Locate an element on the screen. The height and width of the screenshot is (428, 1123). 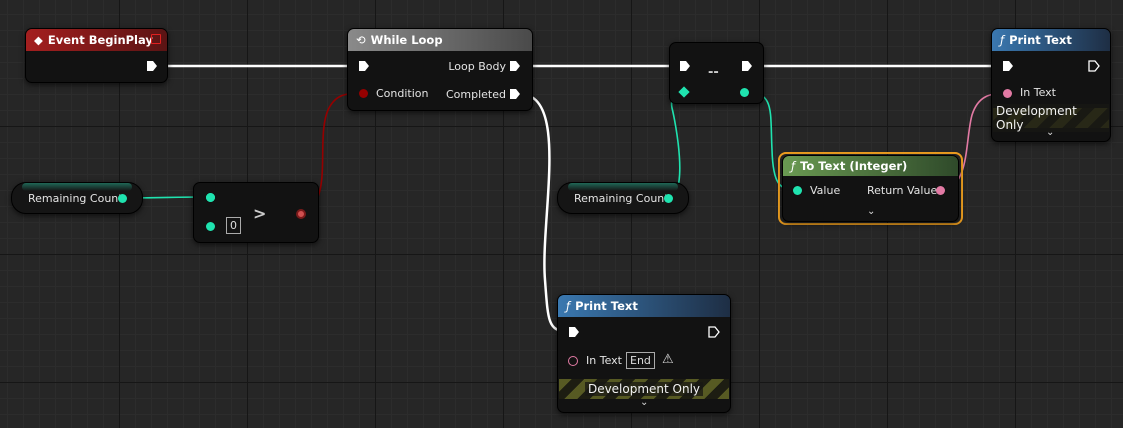
beginplay-exec-out-pin is located at coordinates (152, 66).